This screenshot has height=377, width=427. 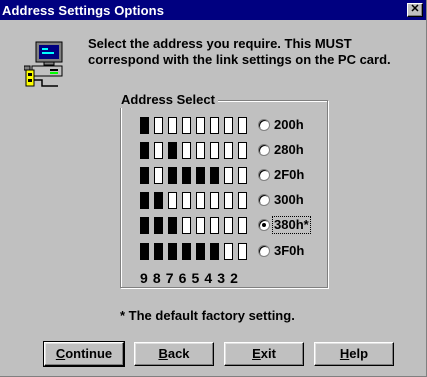 What do you see at coordinates (289, 125) in the screenshot?
I see `radio-label: 200h` at bounding box center [289, 125].